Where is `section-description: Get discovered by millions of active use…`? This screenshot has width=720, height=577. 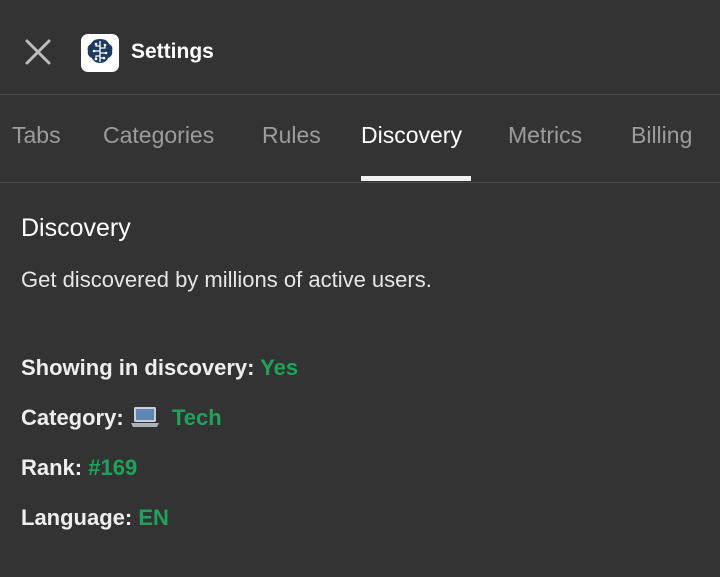 section-description: Get discovered by millions of active use… is located at coordinates (226, 279).